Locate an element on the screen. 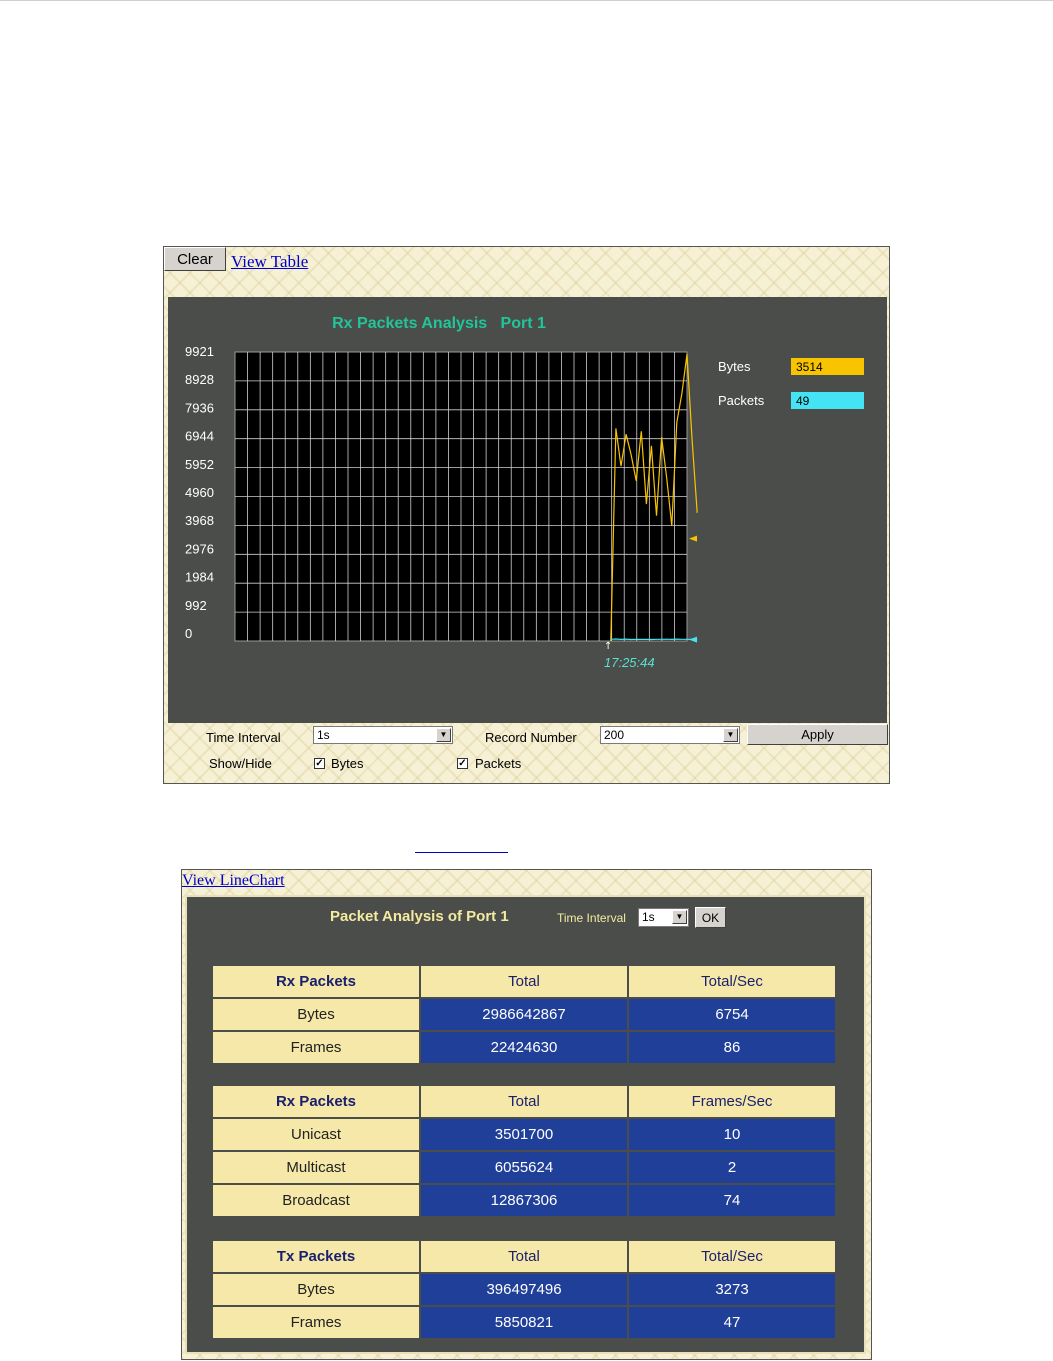  total-cell: 3501700 is located at coordinates (524, 1134).